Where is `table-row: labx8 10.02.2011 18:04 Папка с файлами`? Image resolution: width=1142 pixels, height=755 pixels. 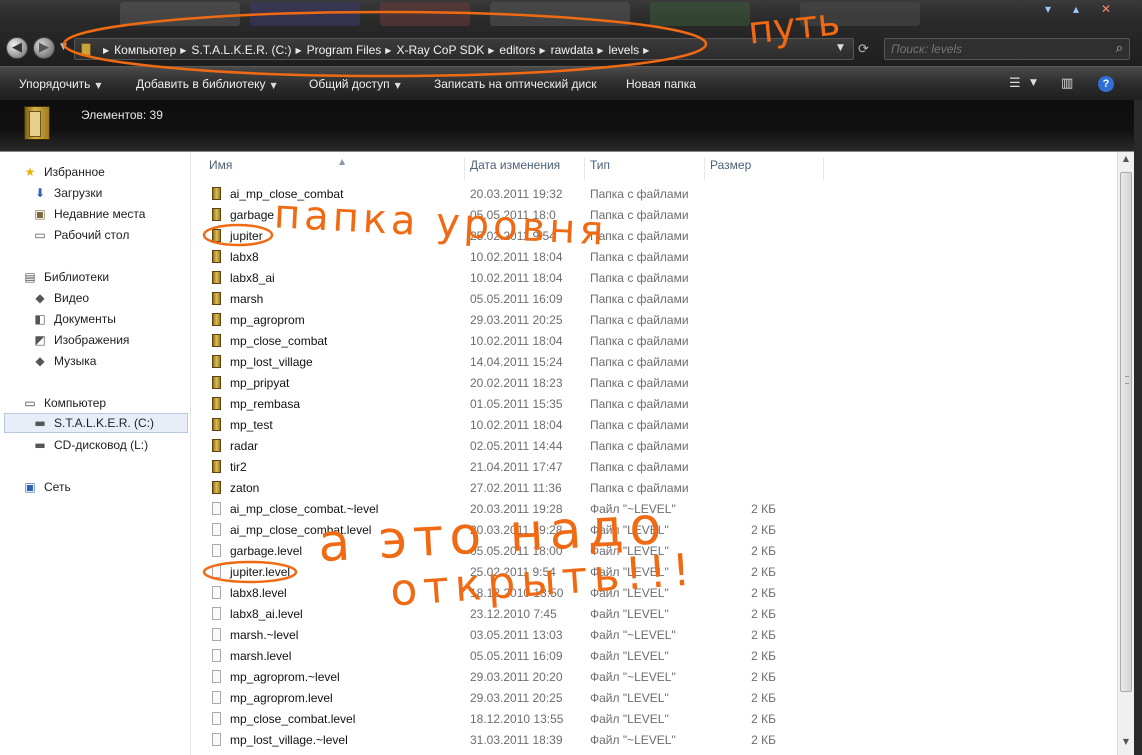 table-row: labx8 10.02.2011 18:04 Папка с файлами is located at coordinates (654, 256).